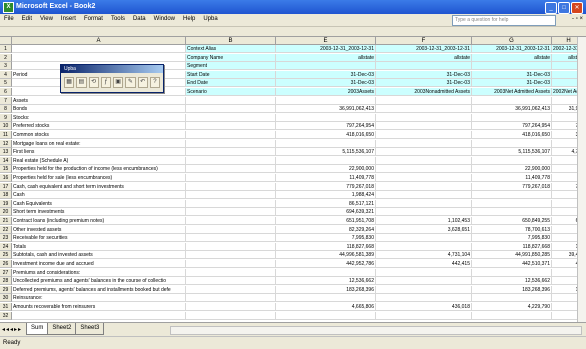 Image resolution: width=586 pixels, height=349 pixels. What do you see at coordinates (99, 57) in the screenshot?
I see `cell-a` at bounding box center [99, 57].